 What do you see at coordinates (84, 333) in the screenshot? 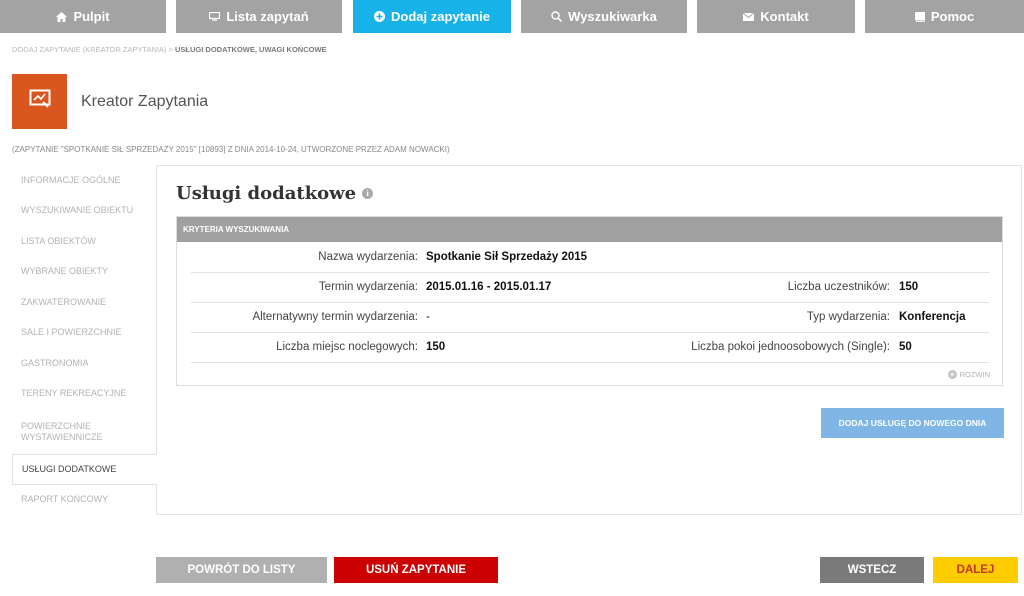
I see `sidebar-item-sale-i-powierzchnie: SALE I POWIERZCHNIE` at bounding box center [84, 333].